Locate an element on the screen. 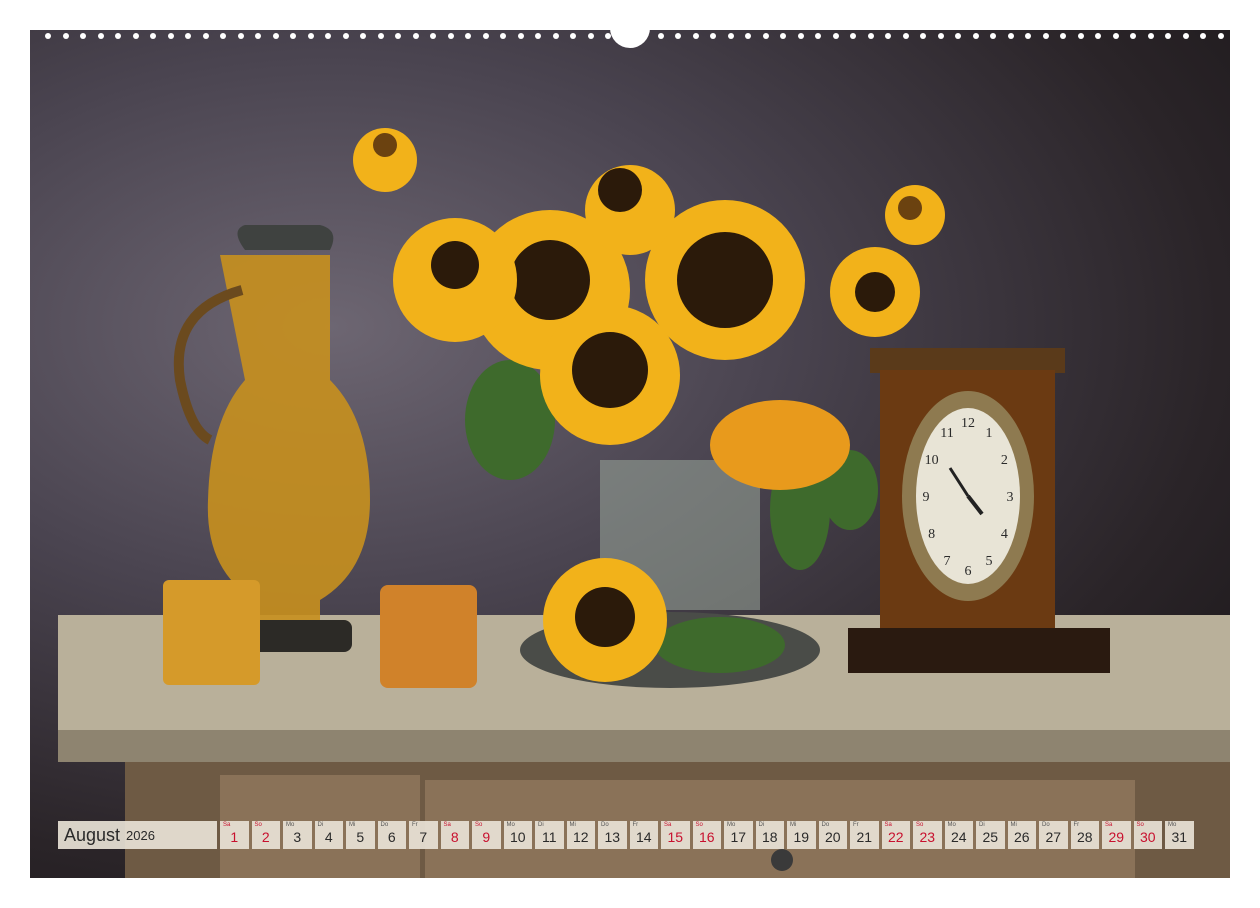 This screenshot has width=1260, height=908. day-number: 23 is located at coordinates (927, 837).